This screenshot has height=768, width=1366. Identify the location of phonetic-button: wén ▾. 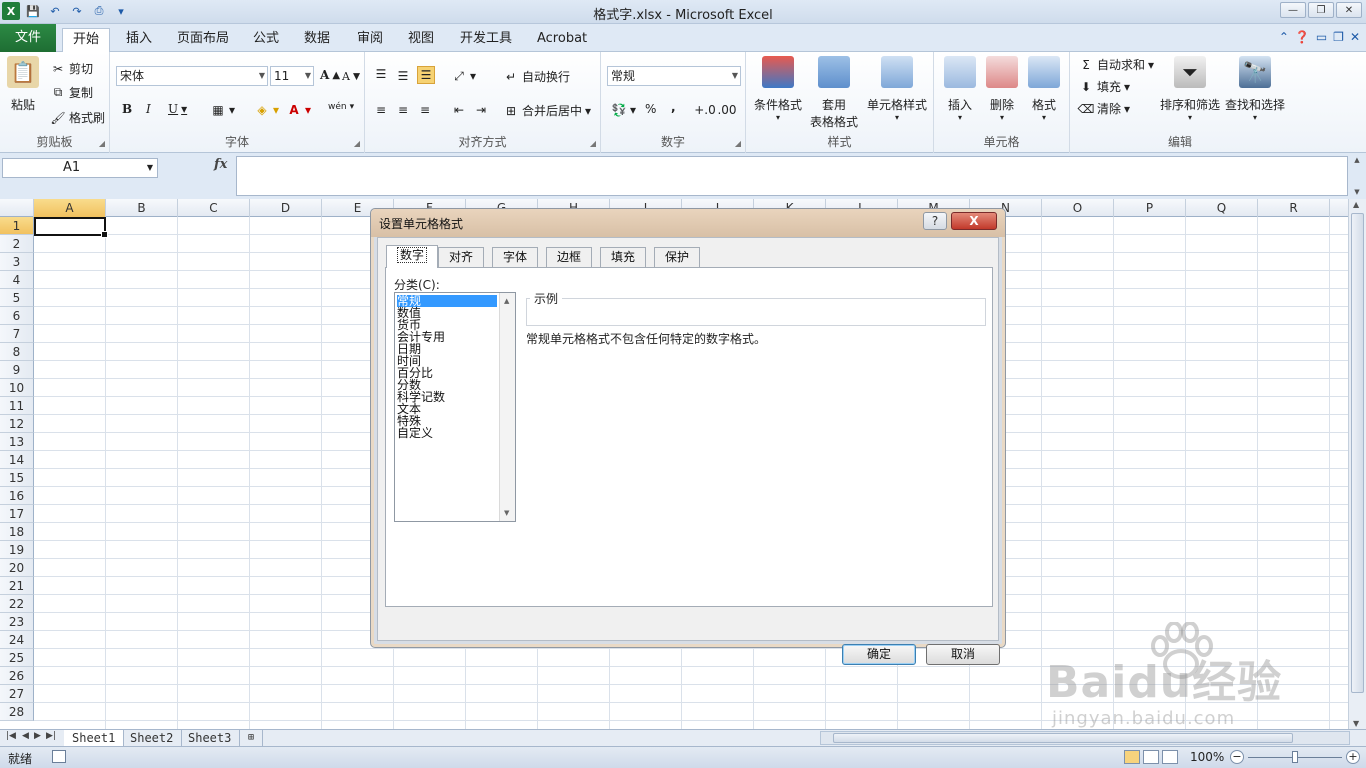
(341, 107).